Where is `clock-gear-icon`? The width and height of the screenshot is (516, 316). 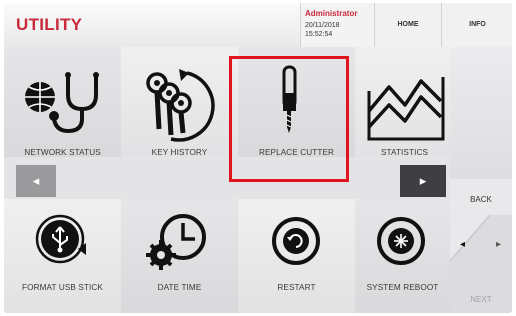 clock-gear-icon is located at coordinates (176, 242).